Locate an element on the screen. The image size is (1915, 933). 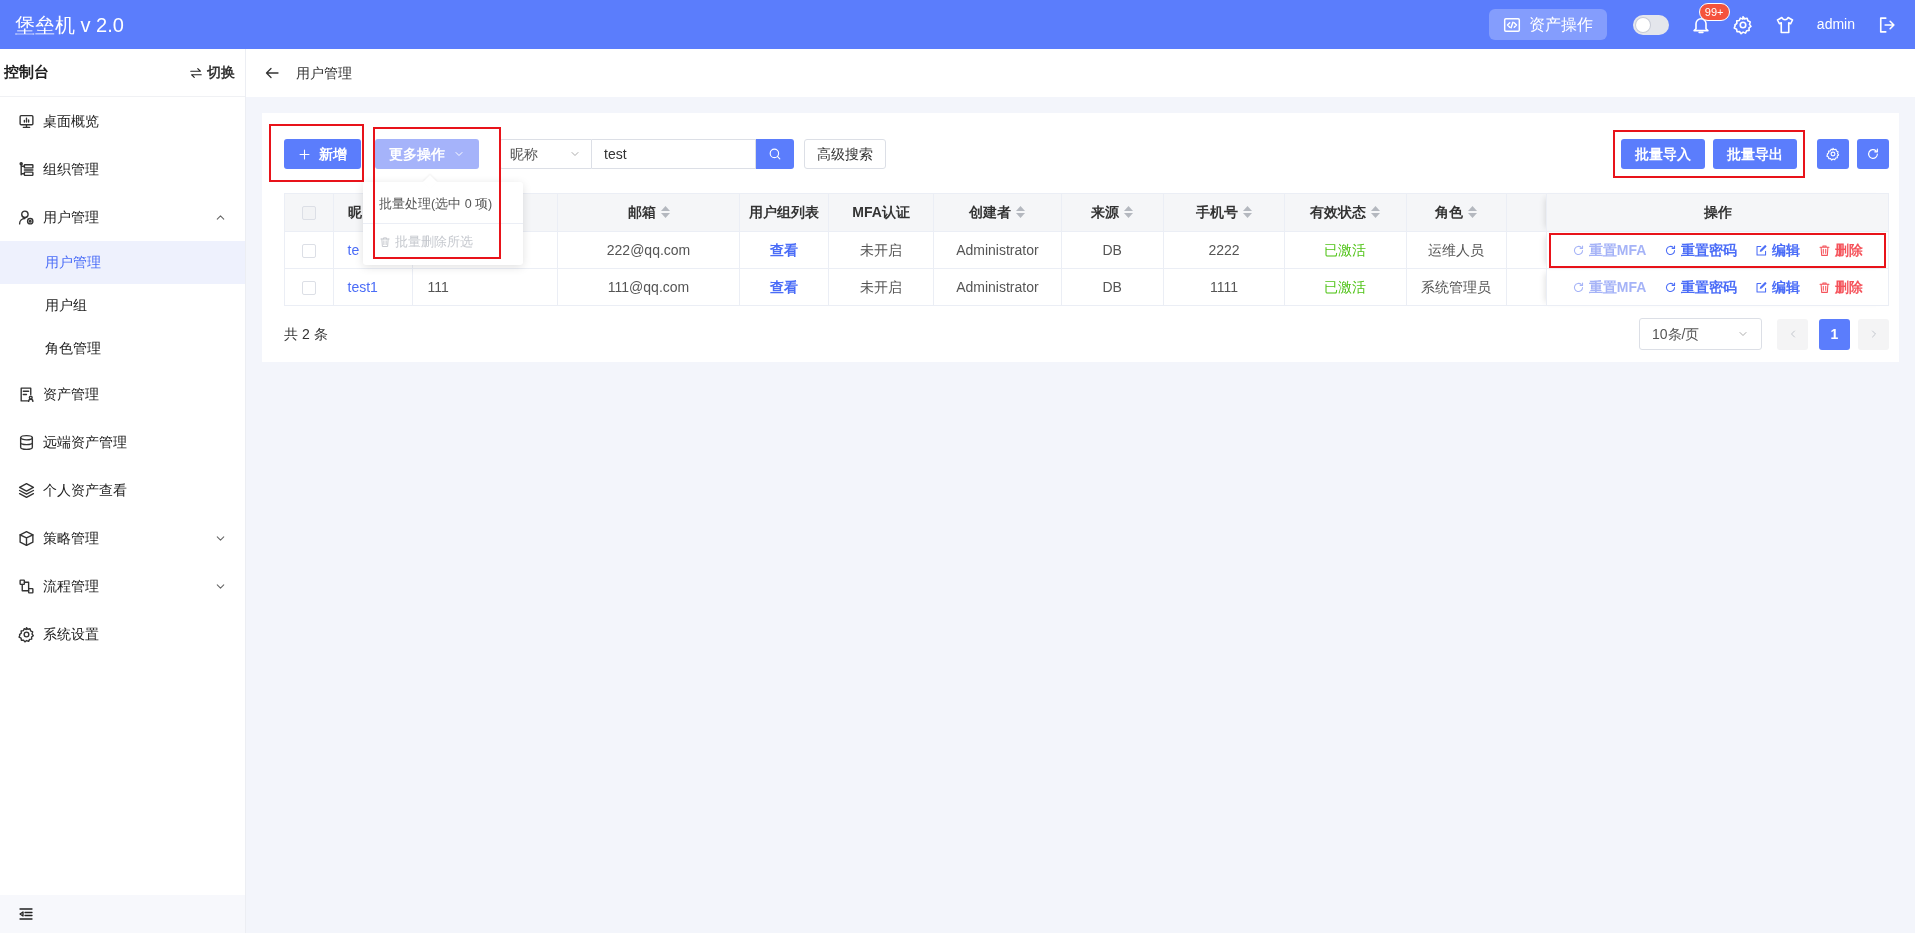
app-title: 堡垒机 v 2.0 is located at coordinates (69, 25).